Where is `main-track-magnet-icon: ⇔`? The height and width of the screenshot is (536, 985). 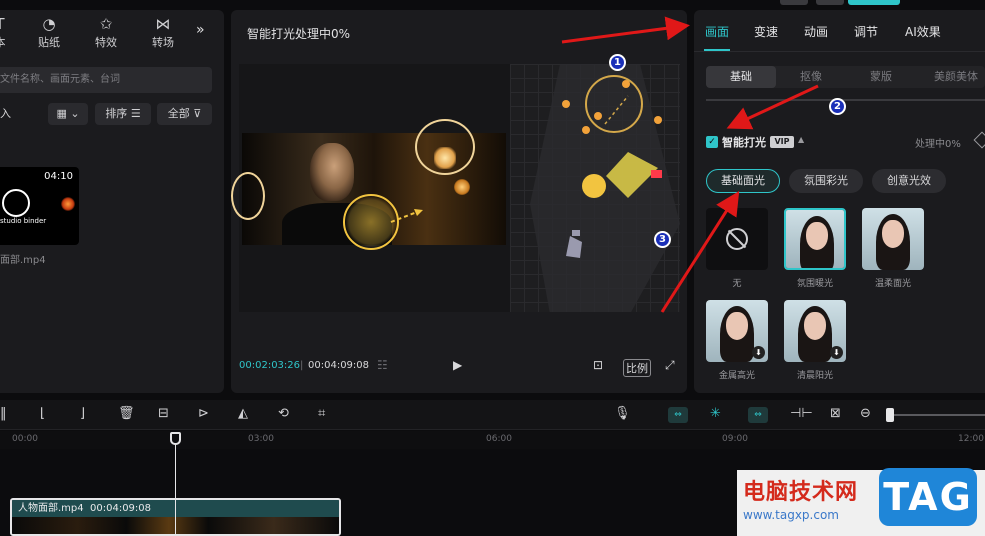 main-track-magnet-icon: ⇔ is located at coordinates (678, 415).